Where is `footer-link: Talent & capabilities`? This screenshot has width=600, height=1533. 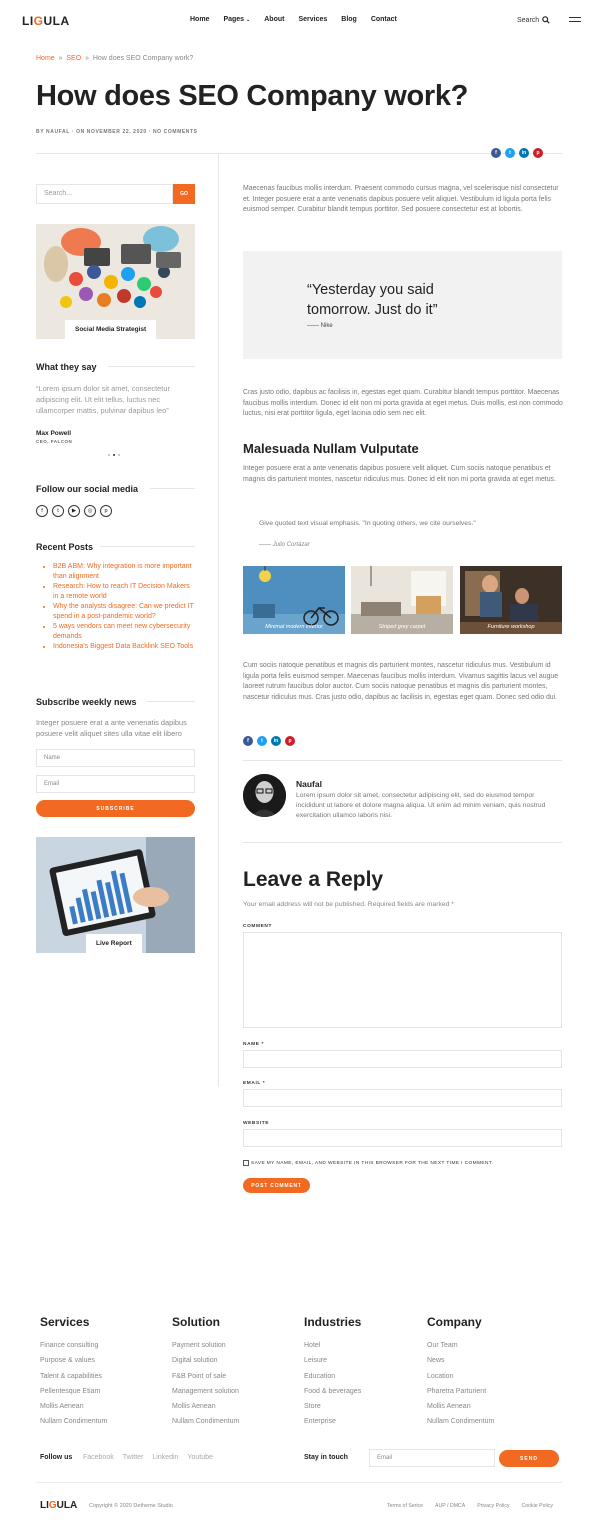
footer-link: Talent & capabilities is located at coordinates (73, 1376).